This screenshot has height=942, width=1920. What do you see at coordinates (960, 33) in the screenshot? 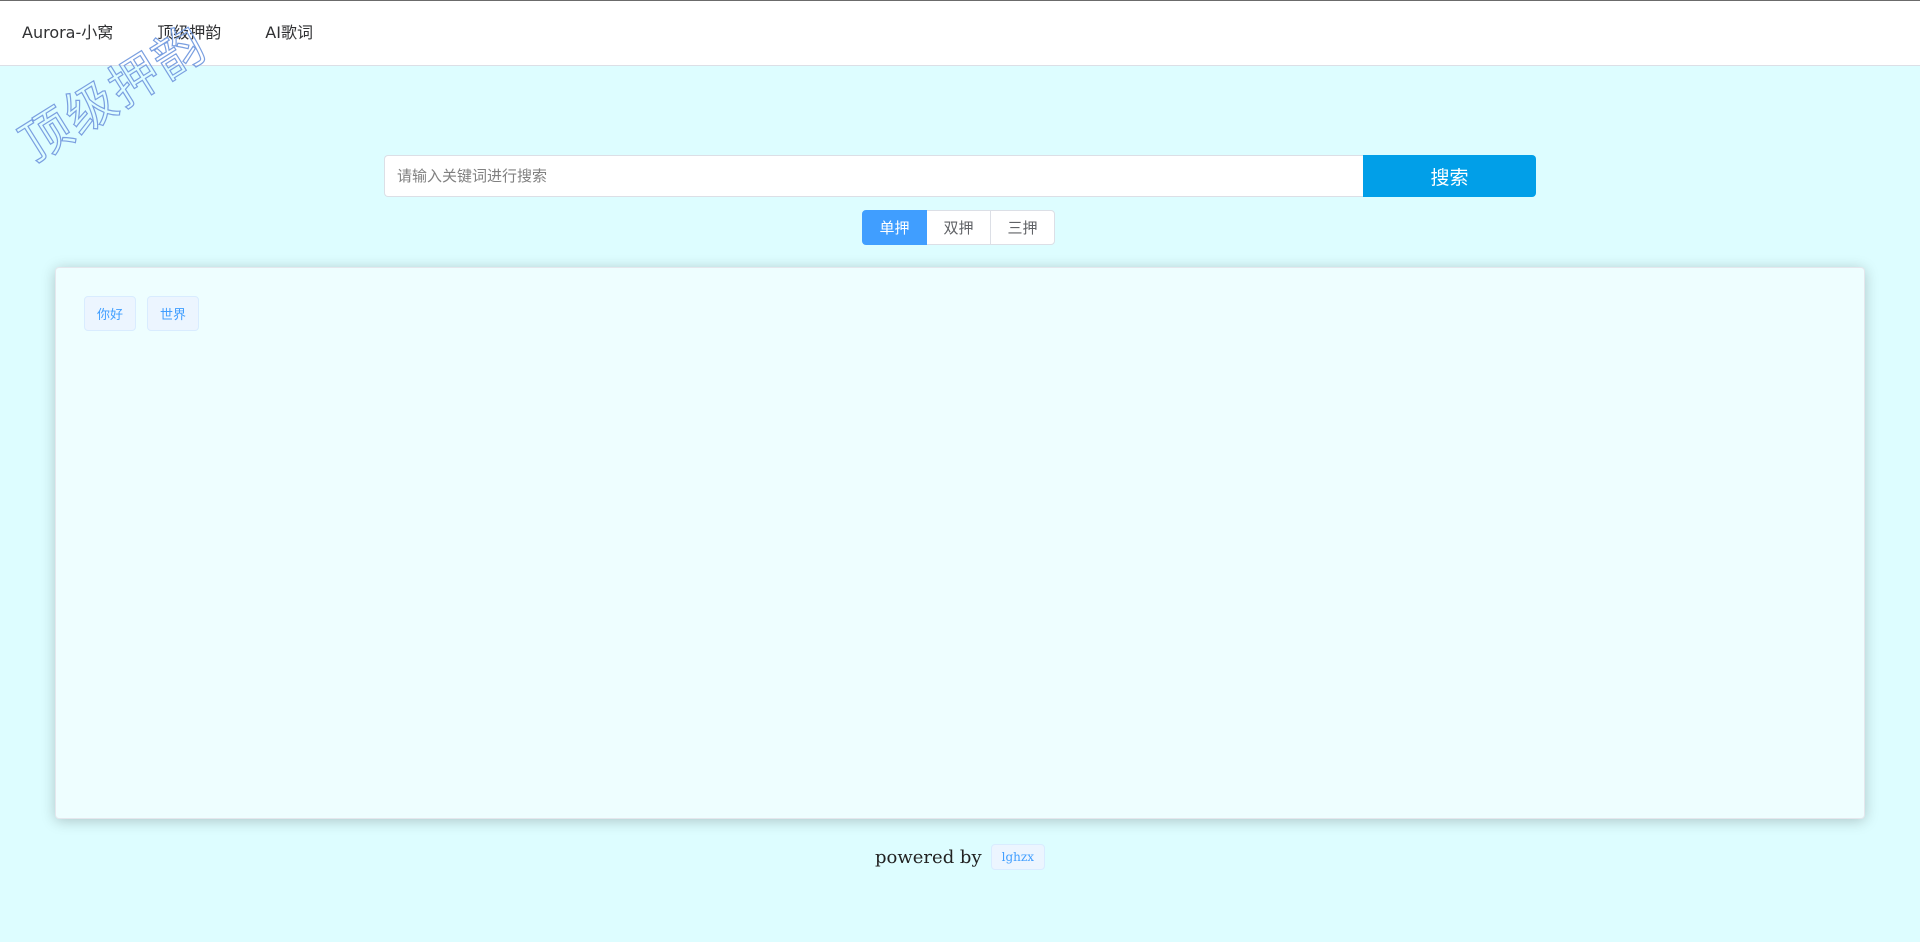
I see `top-navbar: Aurora-小窝 顶级押韵 AI歌词` at bounding box center [960, 33].